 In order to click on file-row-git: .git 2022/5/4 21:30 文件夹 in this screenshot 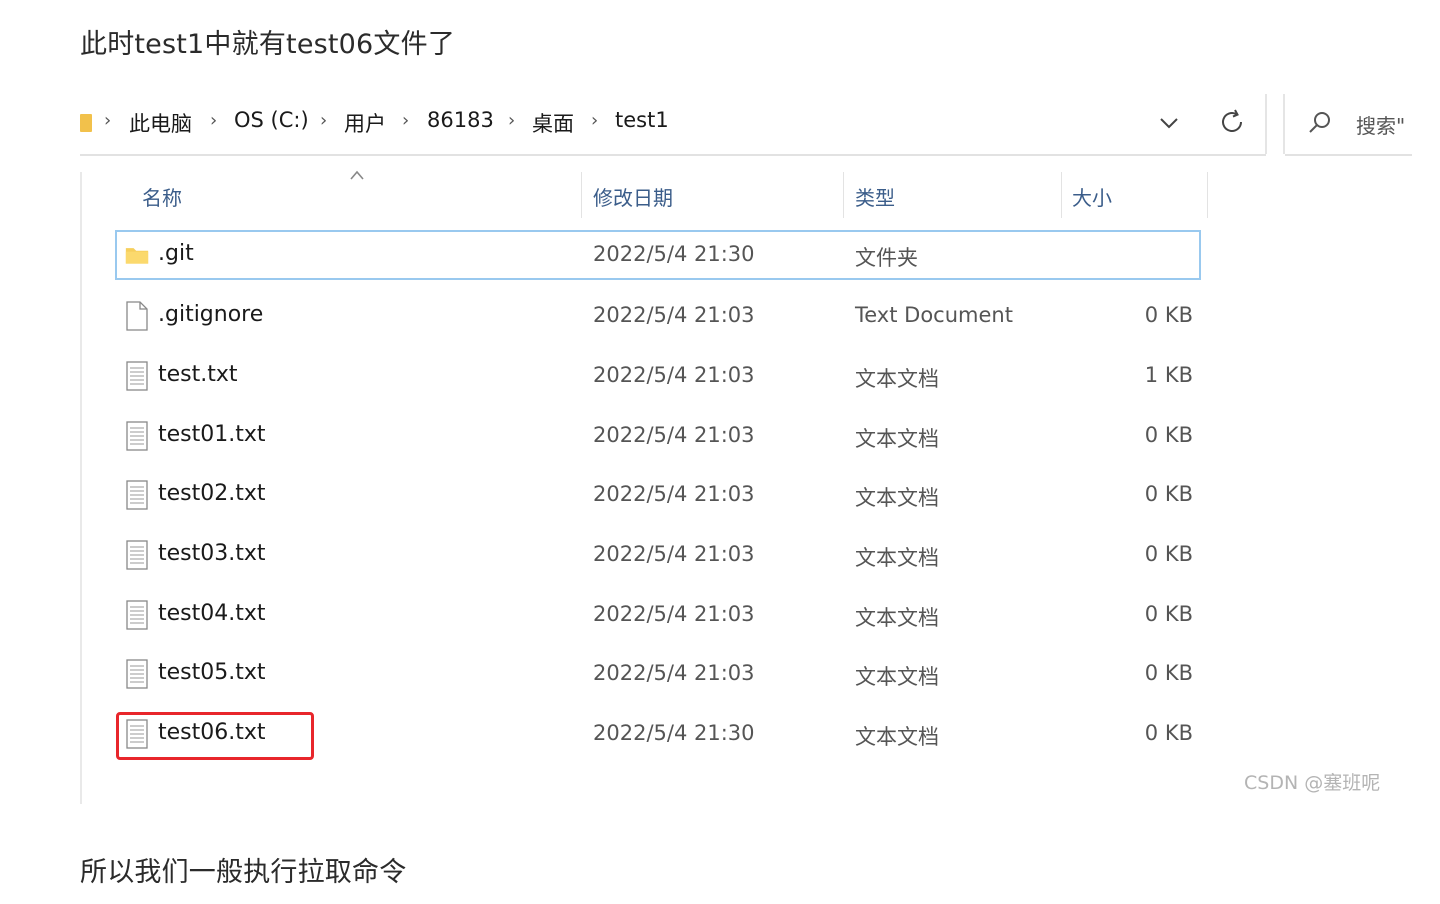, I will do `click(658, 255)`.